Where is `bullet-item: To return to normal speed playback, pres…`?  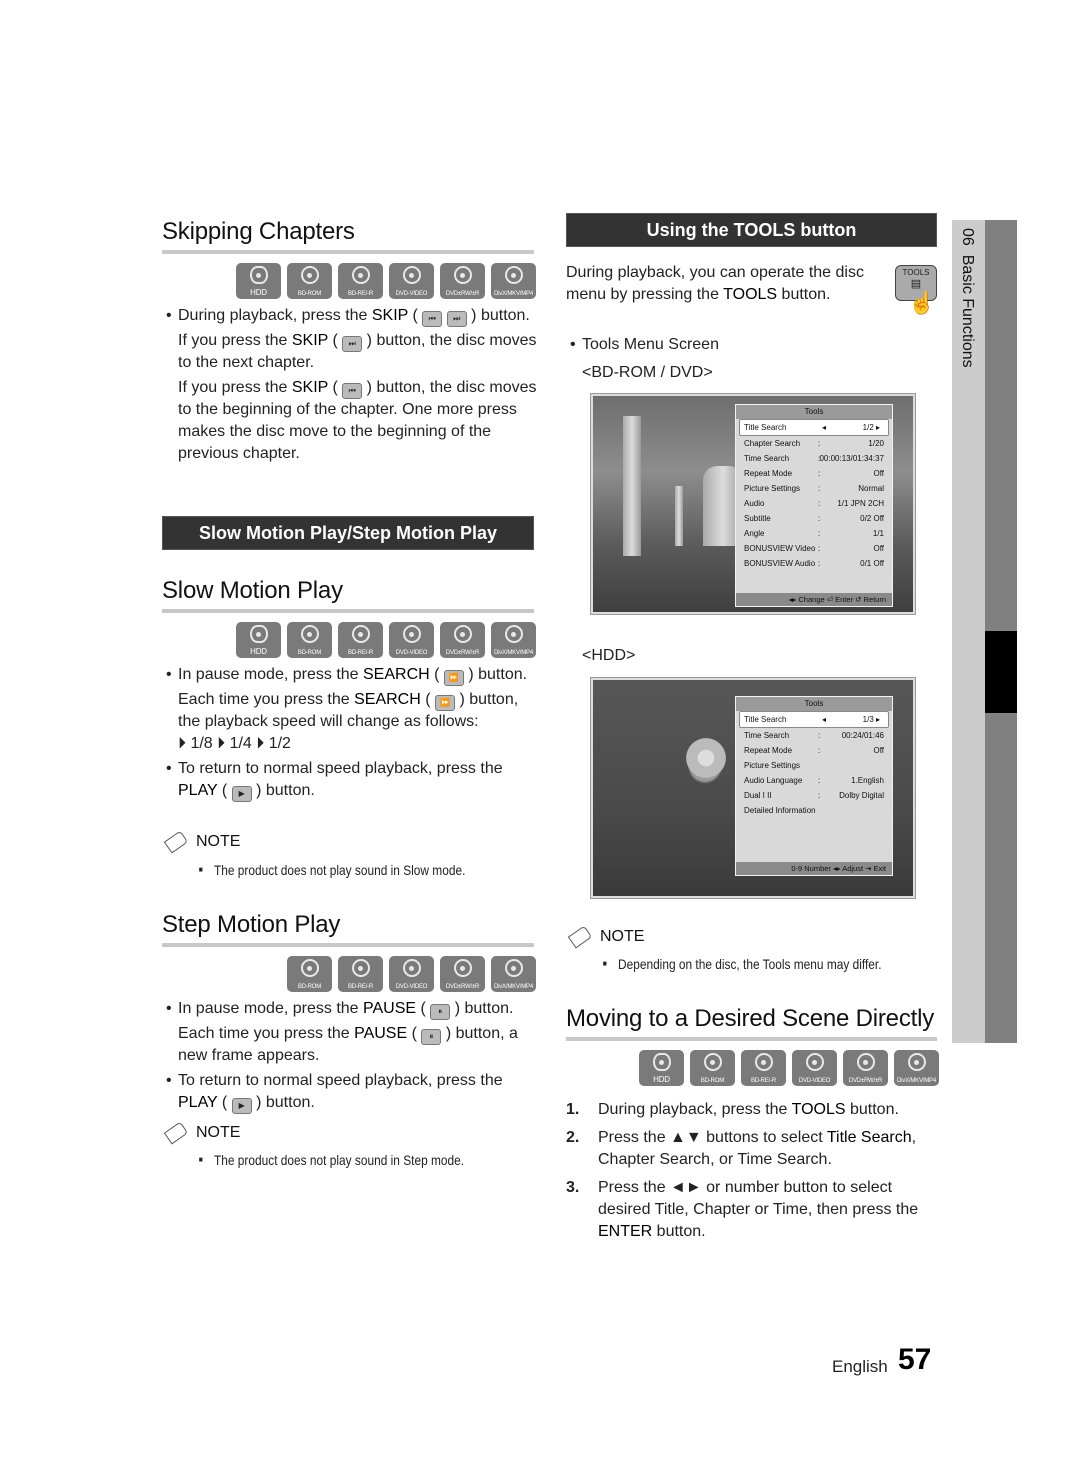 bullet-item: To return to normal speed playback, pres… is located at coordinates (352, 780).